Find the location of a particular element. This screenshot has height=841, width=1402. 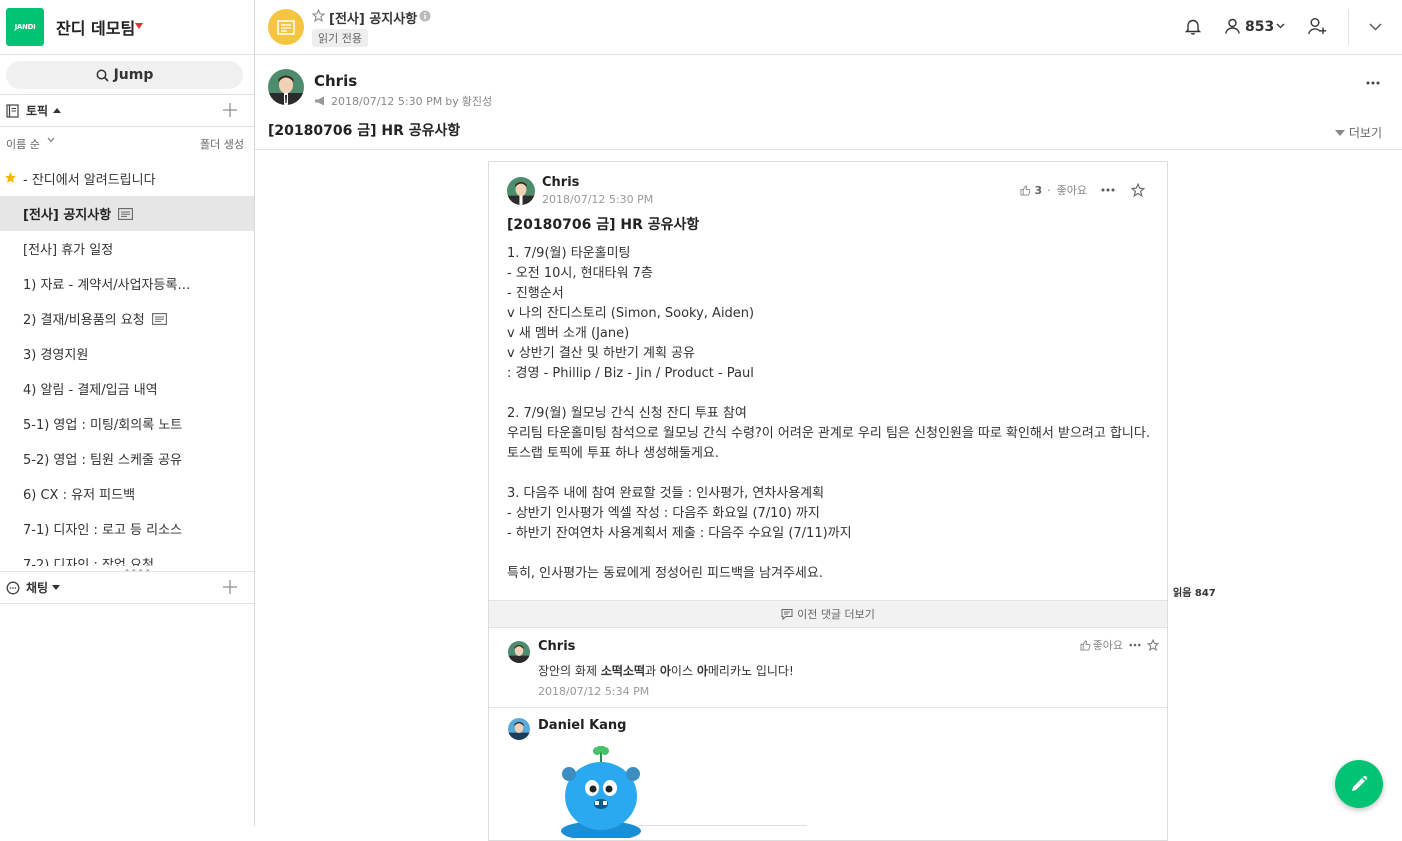

team-header: JANDI 잔디 데모팀 is located at coordinates (127, 27).